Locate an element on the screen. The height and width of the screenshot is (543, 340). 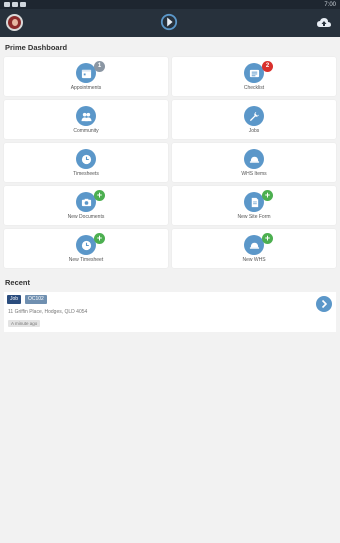
recent-heading: Recent is located at coordinates (18, 282).